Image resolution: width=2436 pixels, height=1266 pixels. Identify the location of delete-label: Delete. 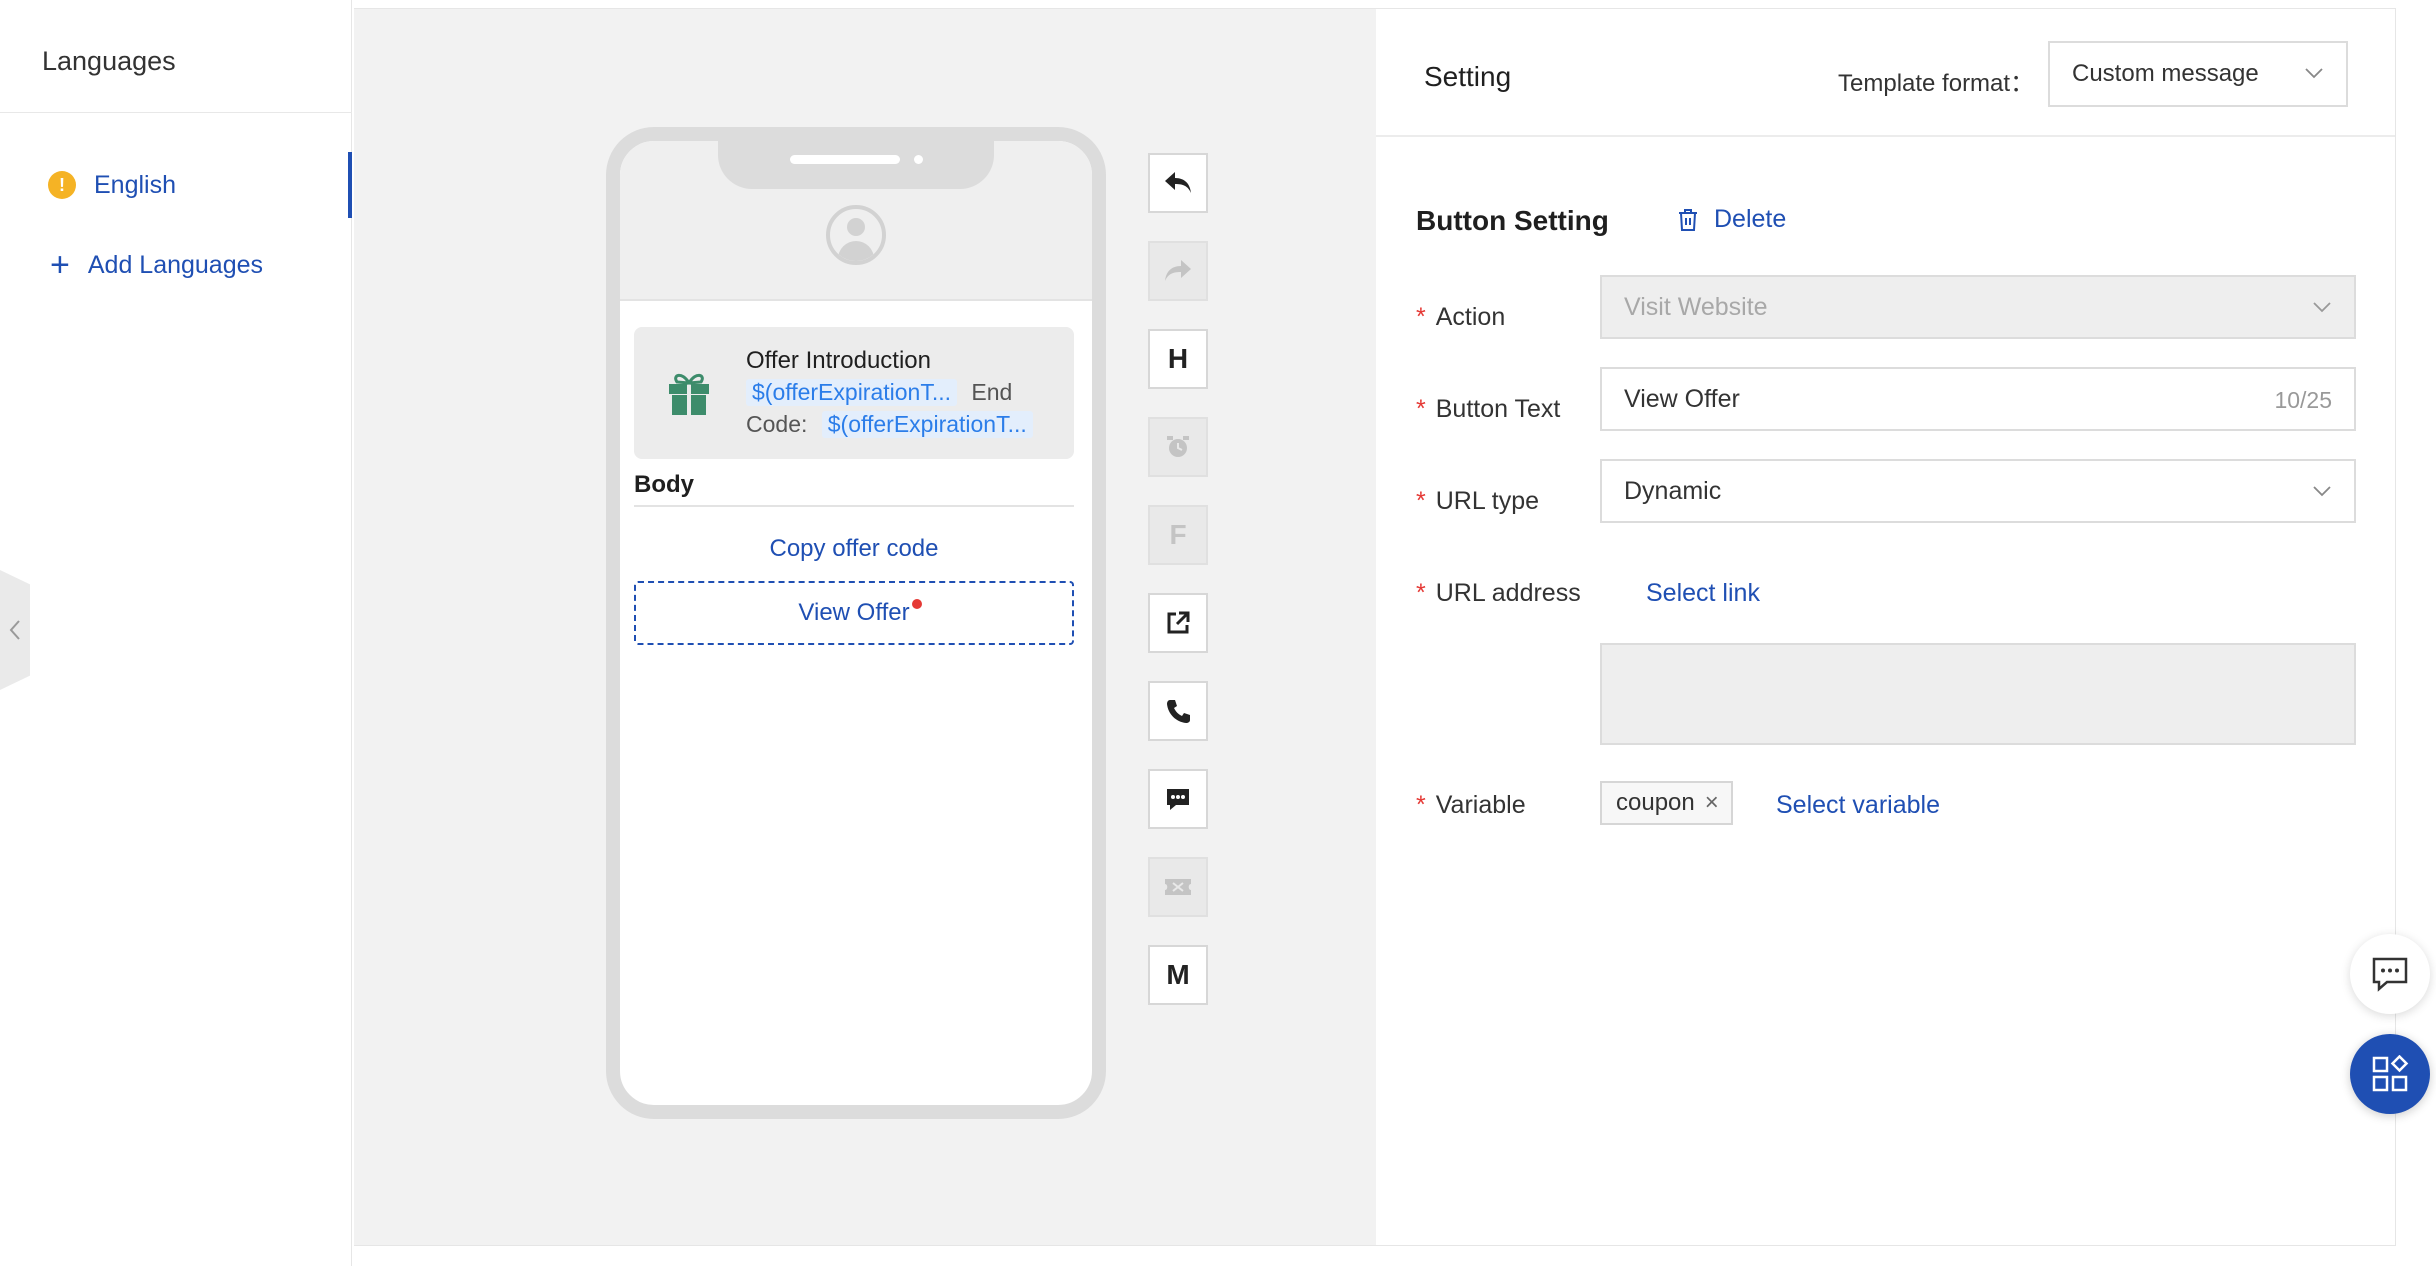
(1750, 219).